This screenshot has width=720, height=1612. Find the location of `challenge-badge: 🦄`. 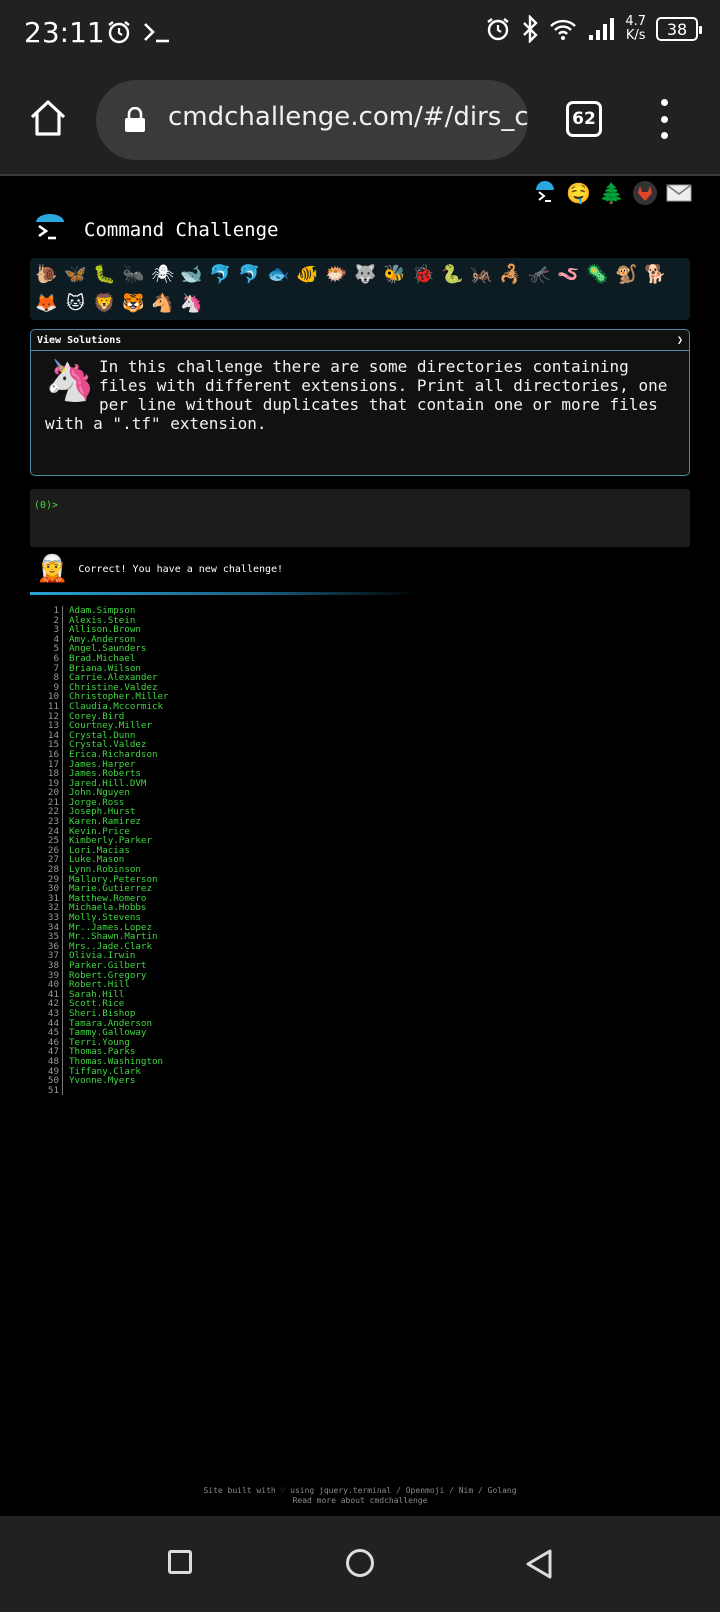

challenge-badge: 🦄 is located at coordinates (191, 303).